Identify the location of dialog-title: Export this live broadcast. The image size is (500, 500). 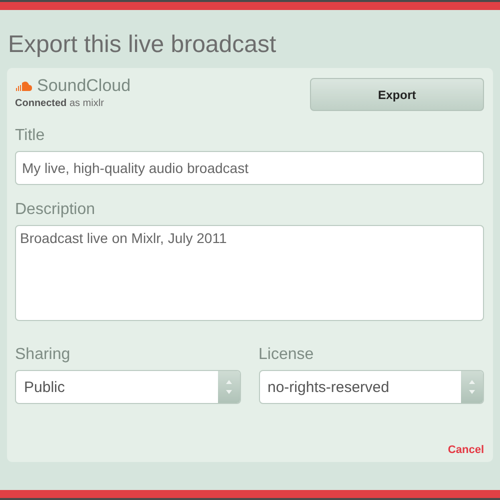
(143, 45).